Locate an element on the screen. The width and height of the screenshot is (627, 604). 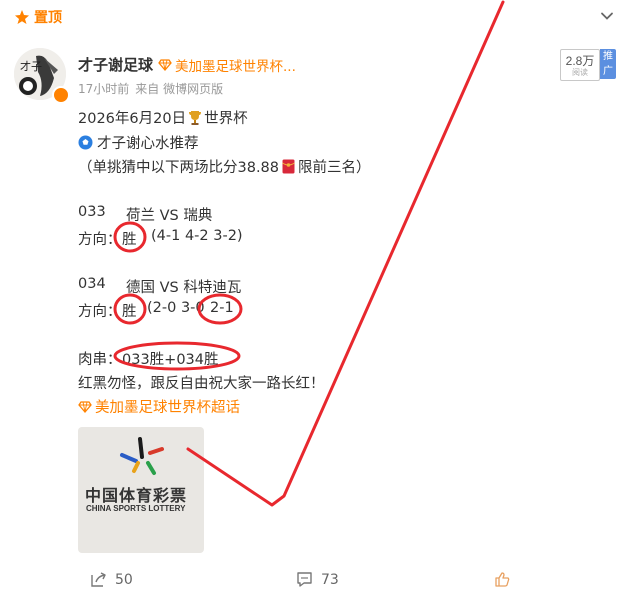
post-line-prize: （单挑猜中以下两场比分38.88 限前三名） is located at coordinates (224, 167).